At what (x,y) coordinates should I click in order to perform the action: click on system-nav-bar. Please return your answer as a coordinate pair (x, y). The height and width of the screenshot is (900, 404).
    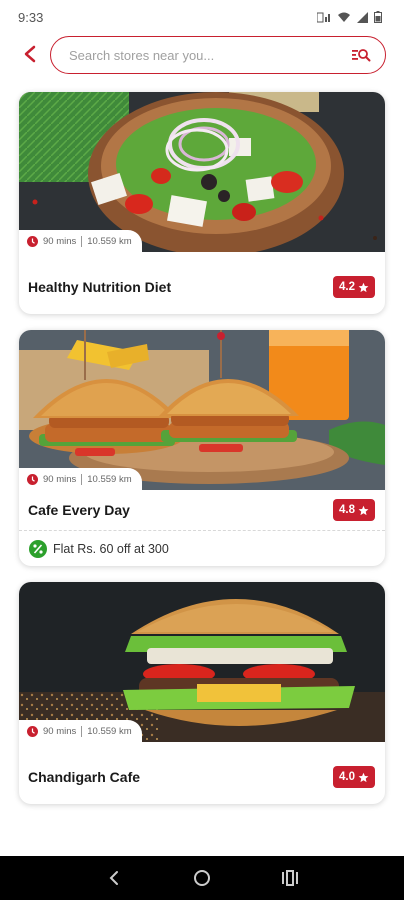
    Looking at the image, I should click on (202, 878).